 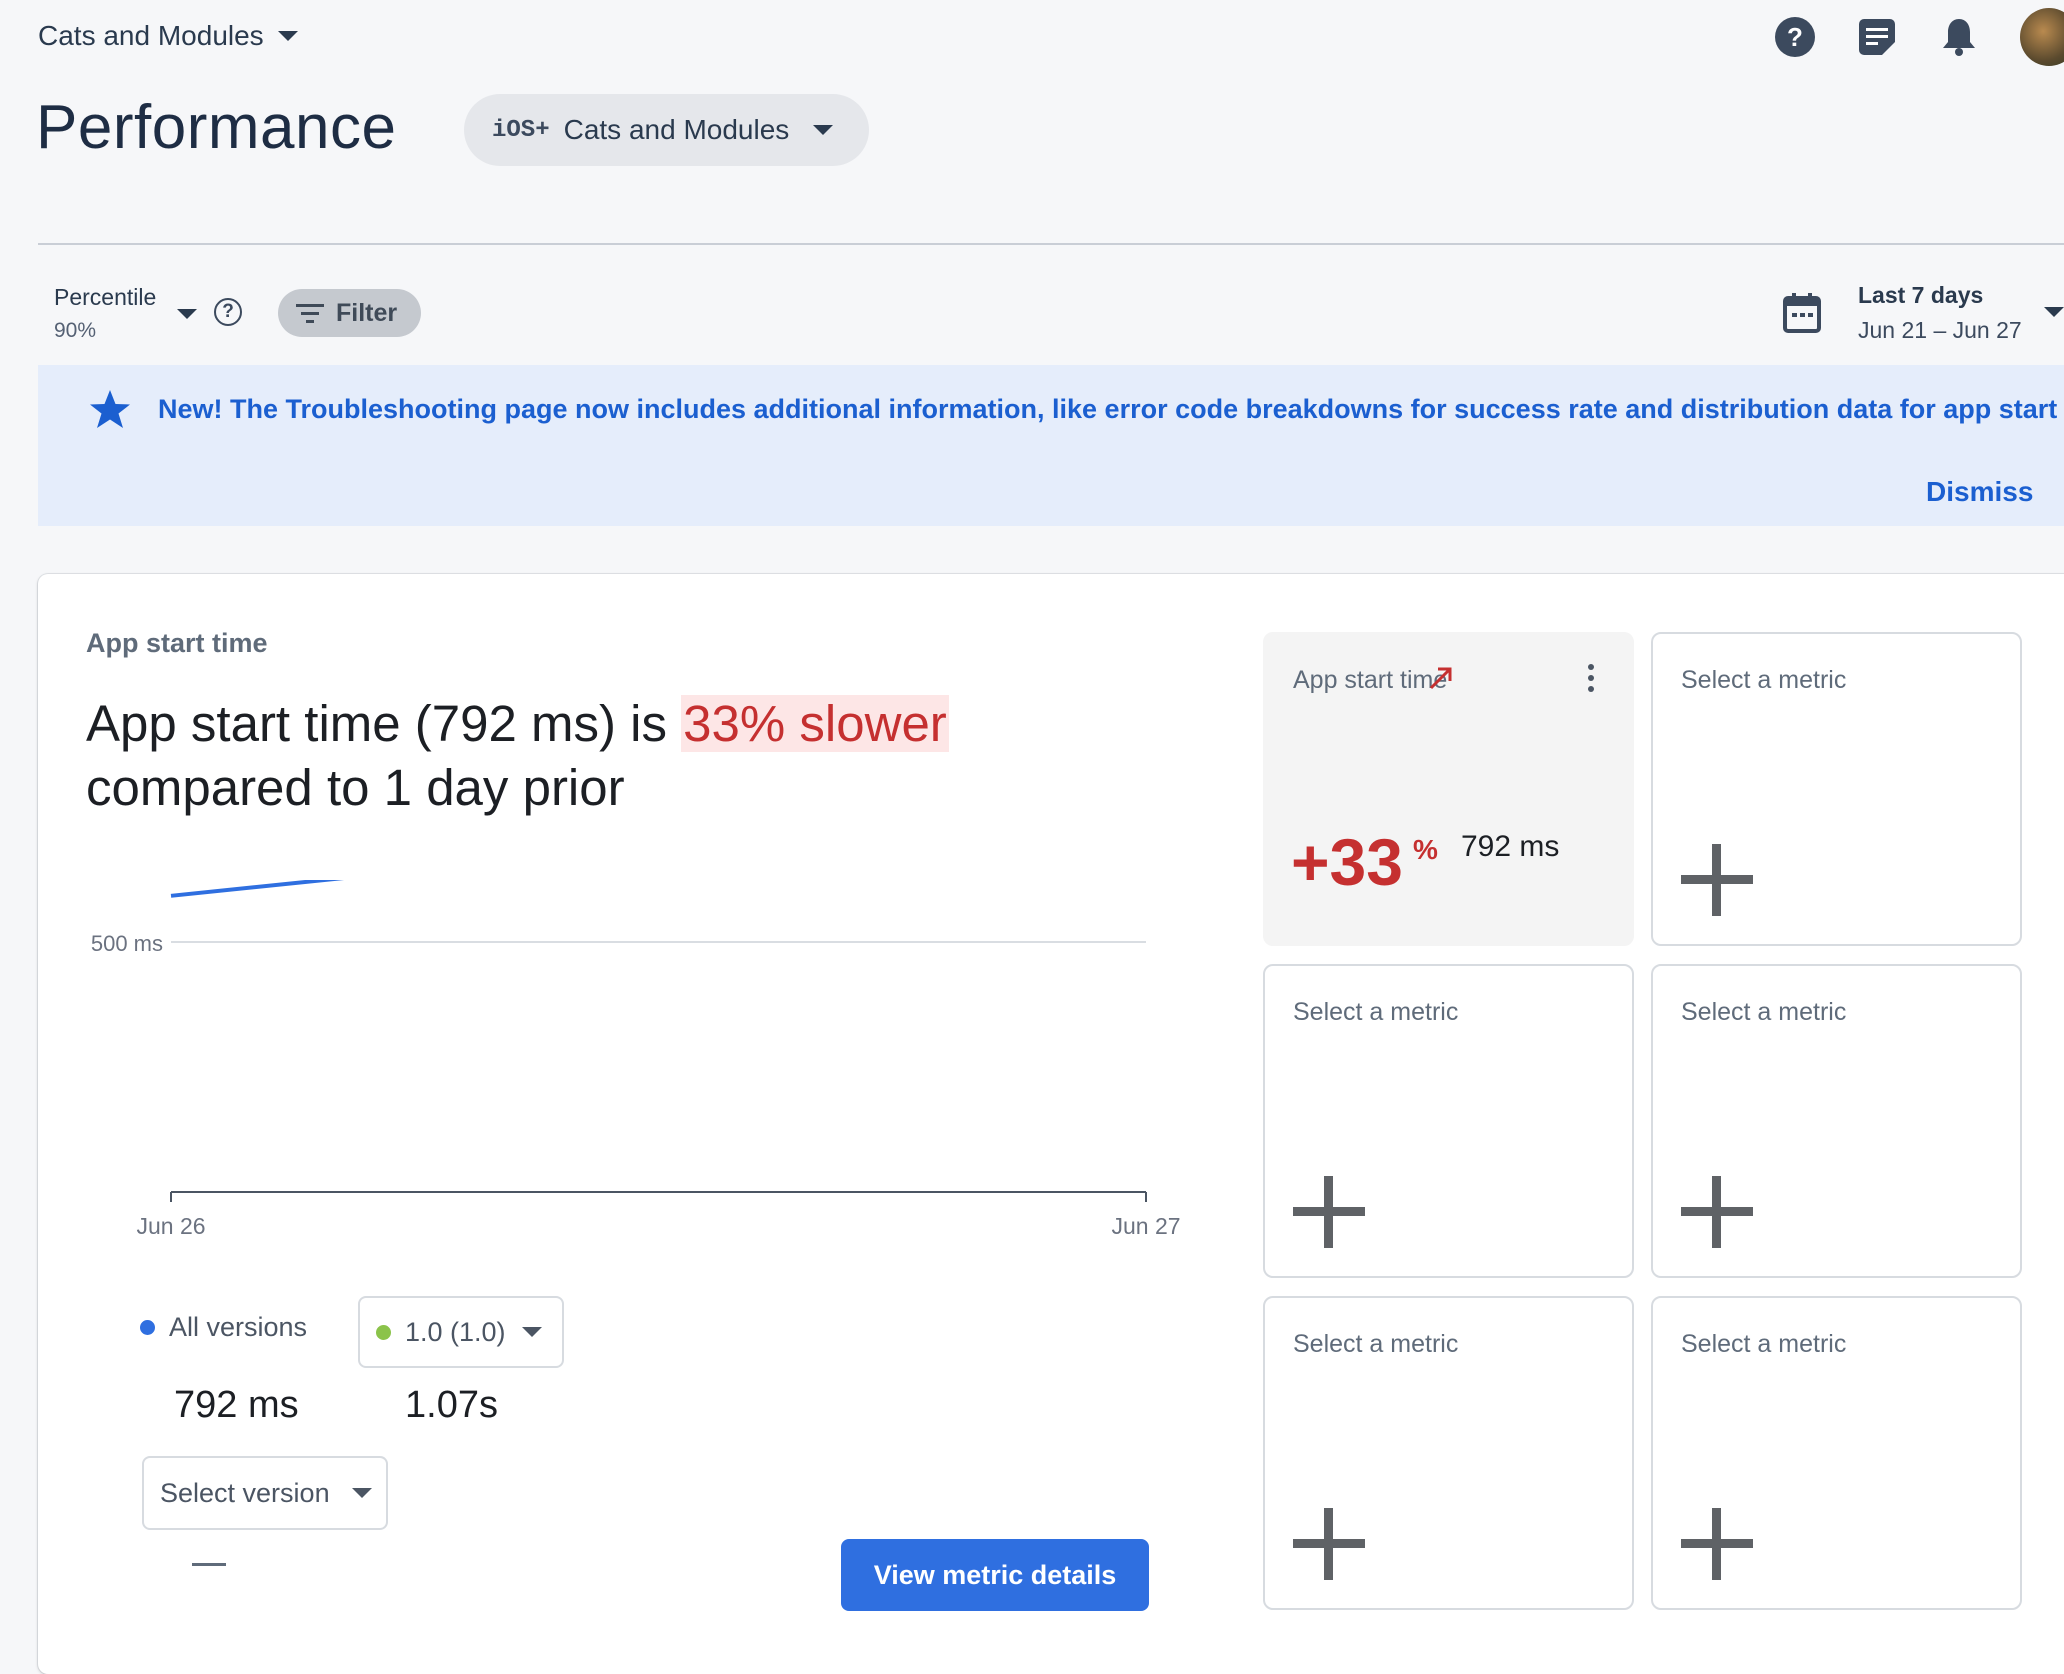 What do you see at coordinates (1940, 330) in the screenshot?
I see `date-range-dates: Jun 21 – Jun 27` at bounding box center [1940, 330].